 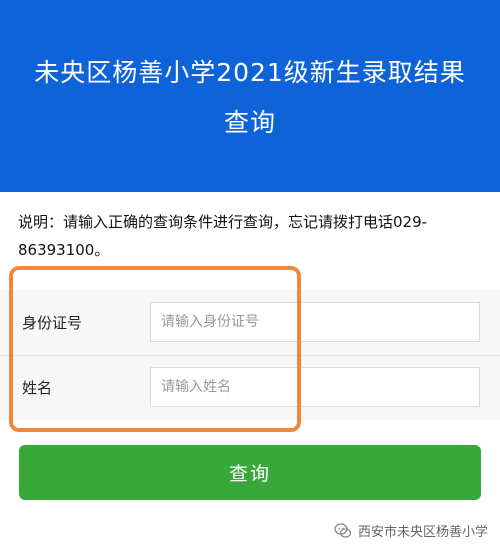 I want to click on name-input, so click(x=315, y=387).